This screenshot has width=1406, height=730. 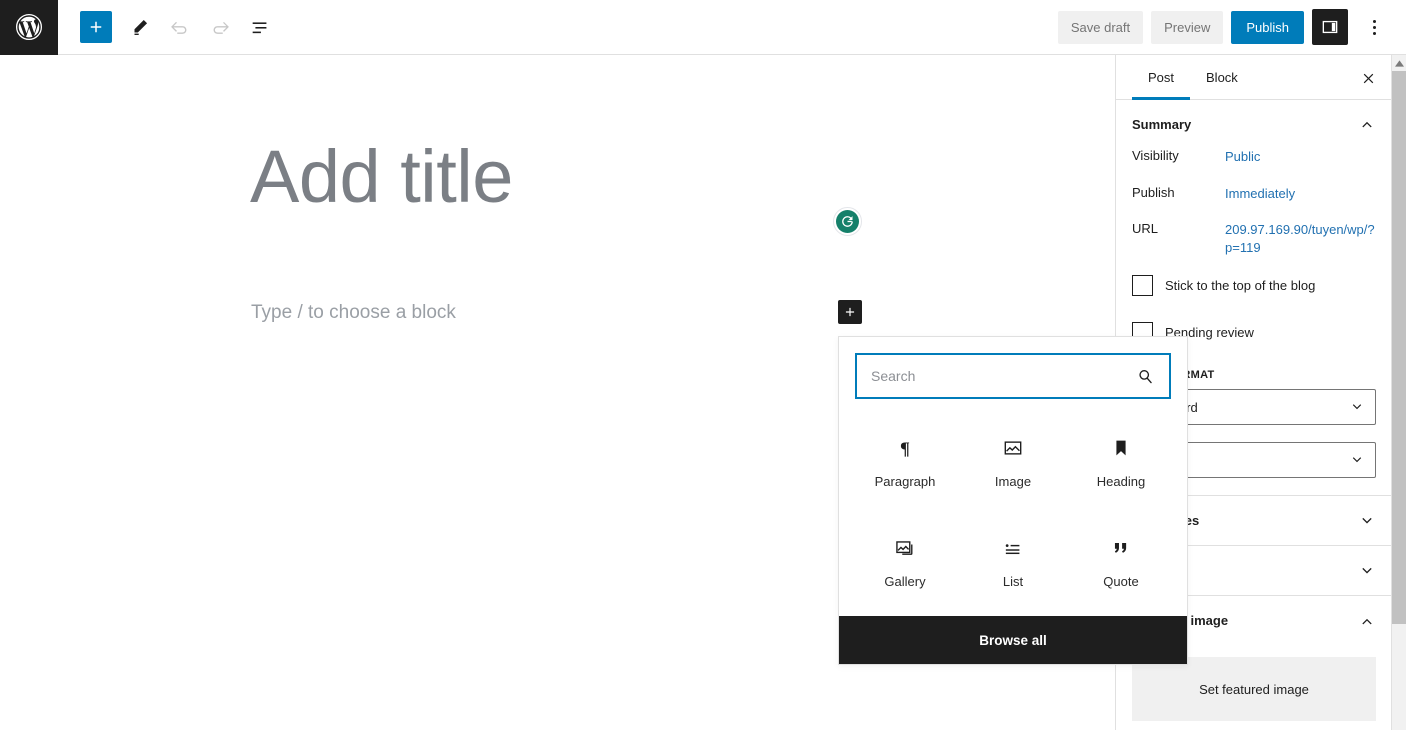 I want to click on three-dots-vertical-icon, so click(x=1374, y=27).